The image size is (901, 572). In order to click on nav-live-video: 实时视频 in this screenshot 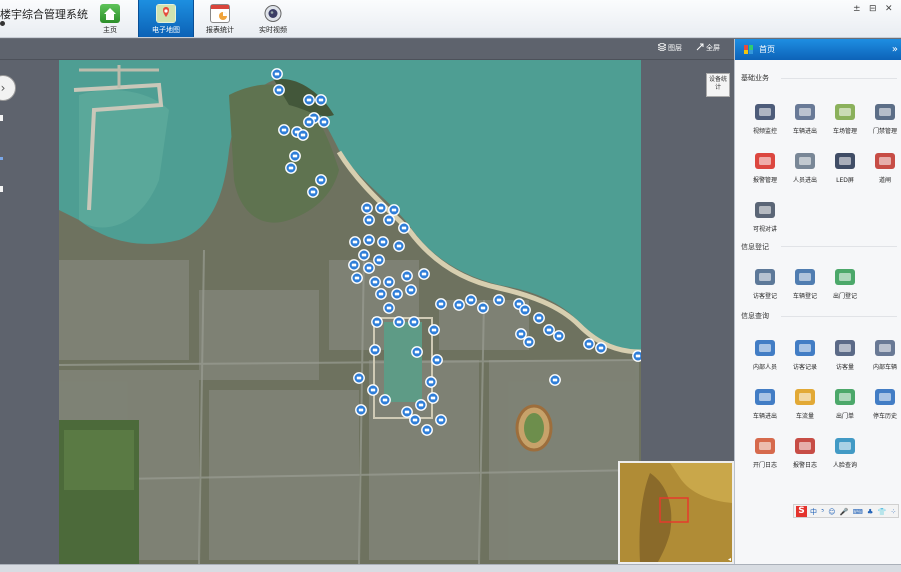, I will do `click(273, 18)`.